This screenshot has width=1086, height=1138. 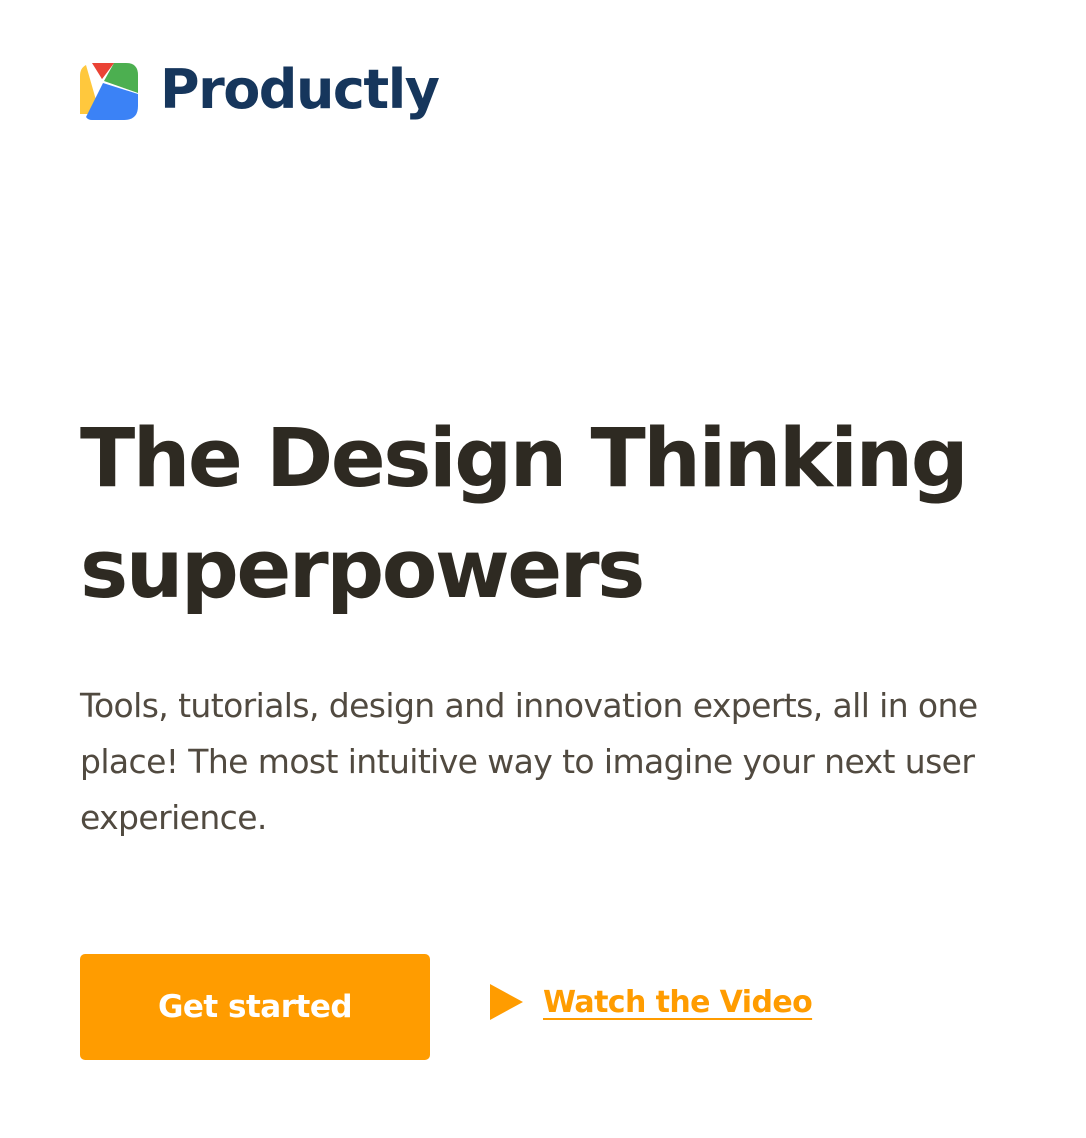 I want to click on watch-video-label: Watch the Video, so click(x=678, y=1002).